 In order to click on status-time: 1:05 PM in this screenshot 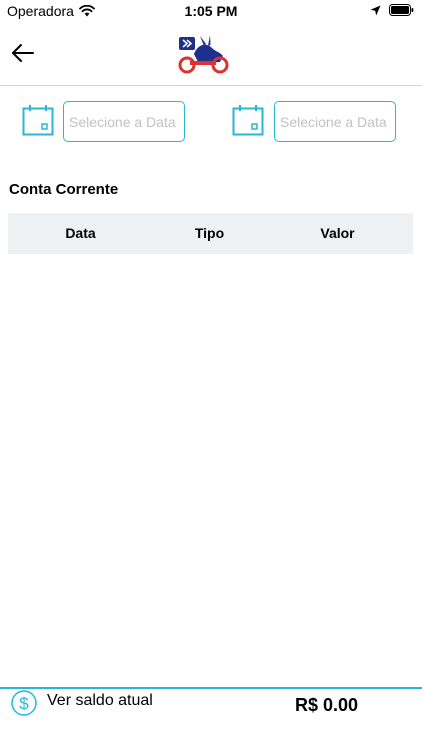, I will do `click(211, 11)`.